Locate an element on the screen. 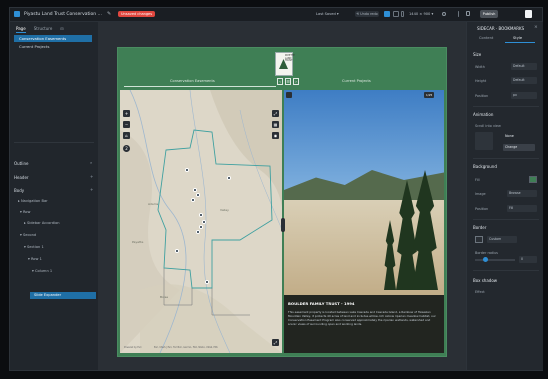 This screenshot has height=379, width=548. tab-structure: Structure is located at coordinates (43, 28).